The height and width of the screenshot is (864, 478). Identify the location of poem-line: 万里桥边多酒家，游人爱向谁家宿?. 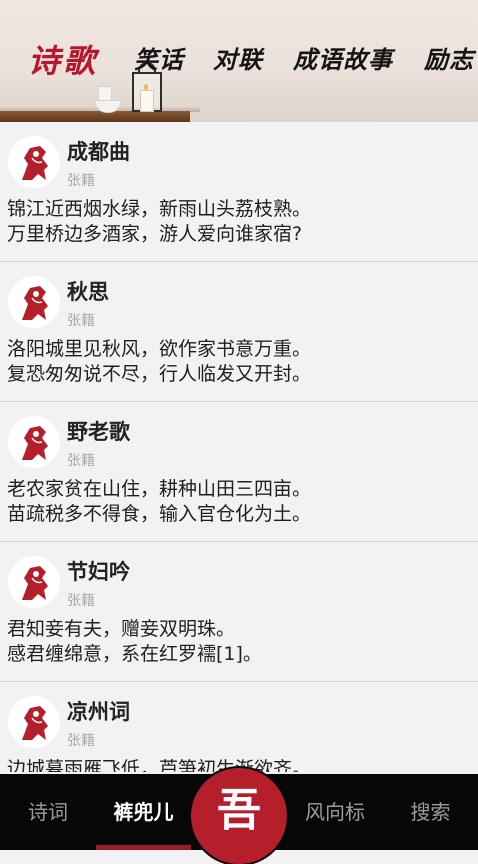
(155, 234).